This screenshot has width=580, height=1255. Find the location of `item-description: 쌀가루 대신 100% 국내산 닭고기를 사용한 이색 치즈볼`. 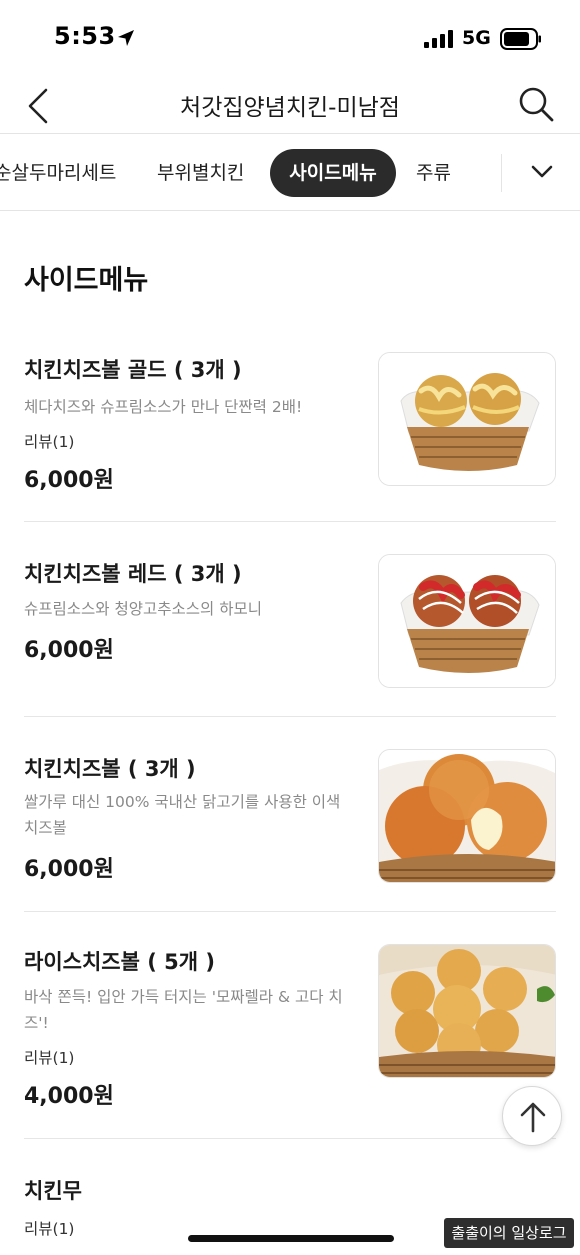

item-description: 쌀가루 대신 100% 국내산 닭고기를 사용한 이색 치즈볼 is located at coordinates (182, 815).